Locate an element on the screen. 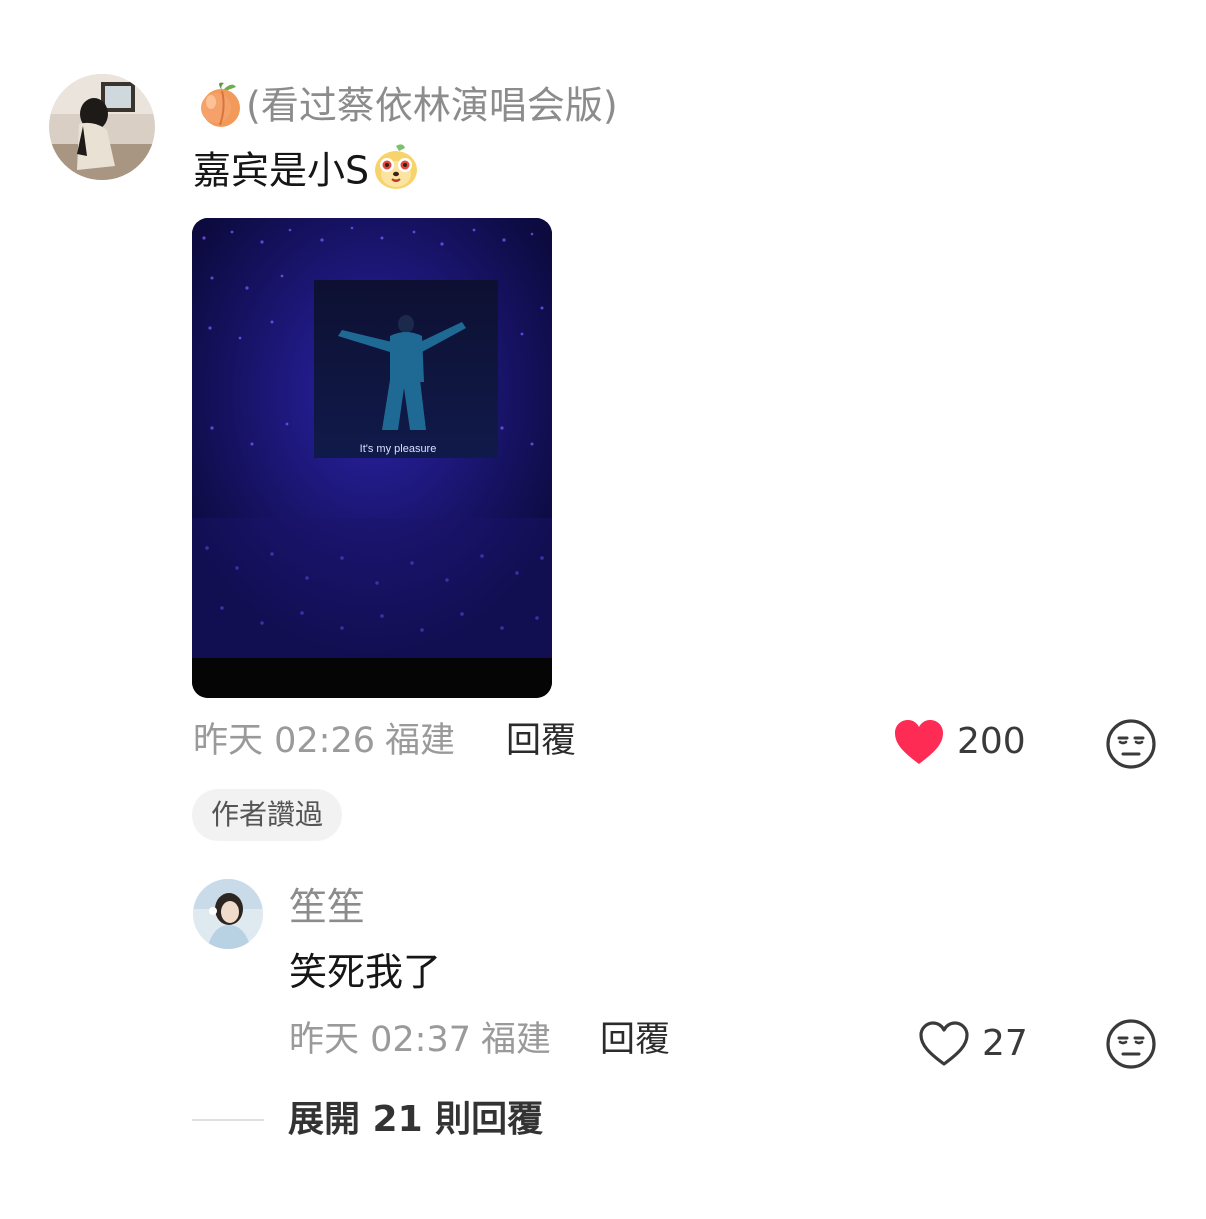  expand-replies-button: 展開 21 則回覆 is located at coordinates (367, 1120).